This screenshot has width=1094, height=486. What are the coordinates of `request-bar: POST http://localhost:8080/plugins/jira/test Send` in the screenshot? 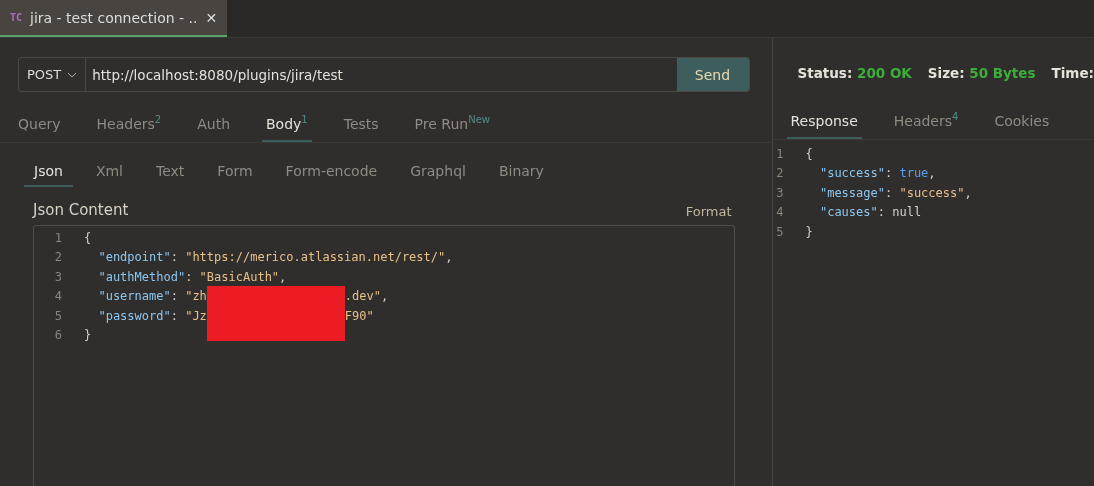 It's located at (384, 74).